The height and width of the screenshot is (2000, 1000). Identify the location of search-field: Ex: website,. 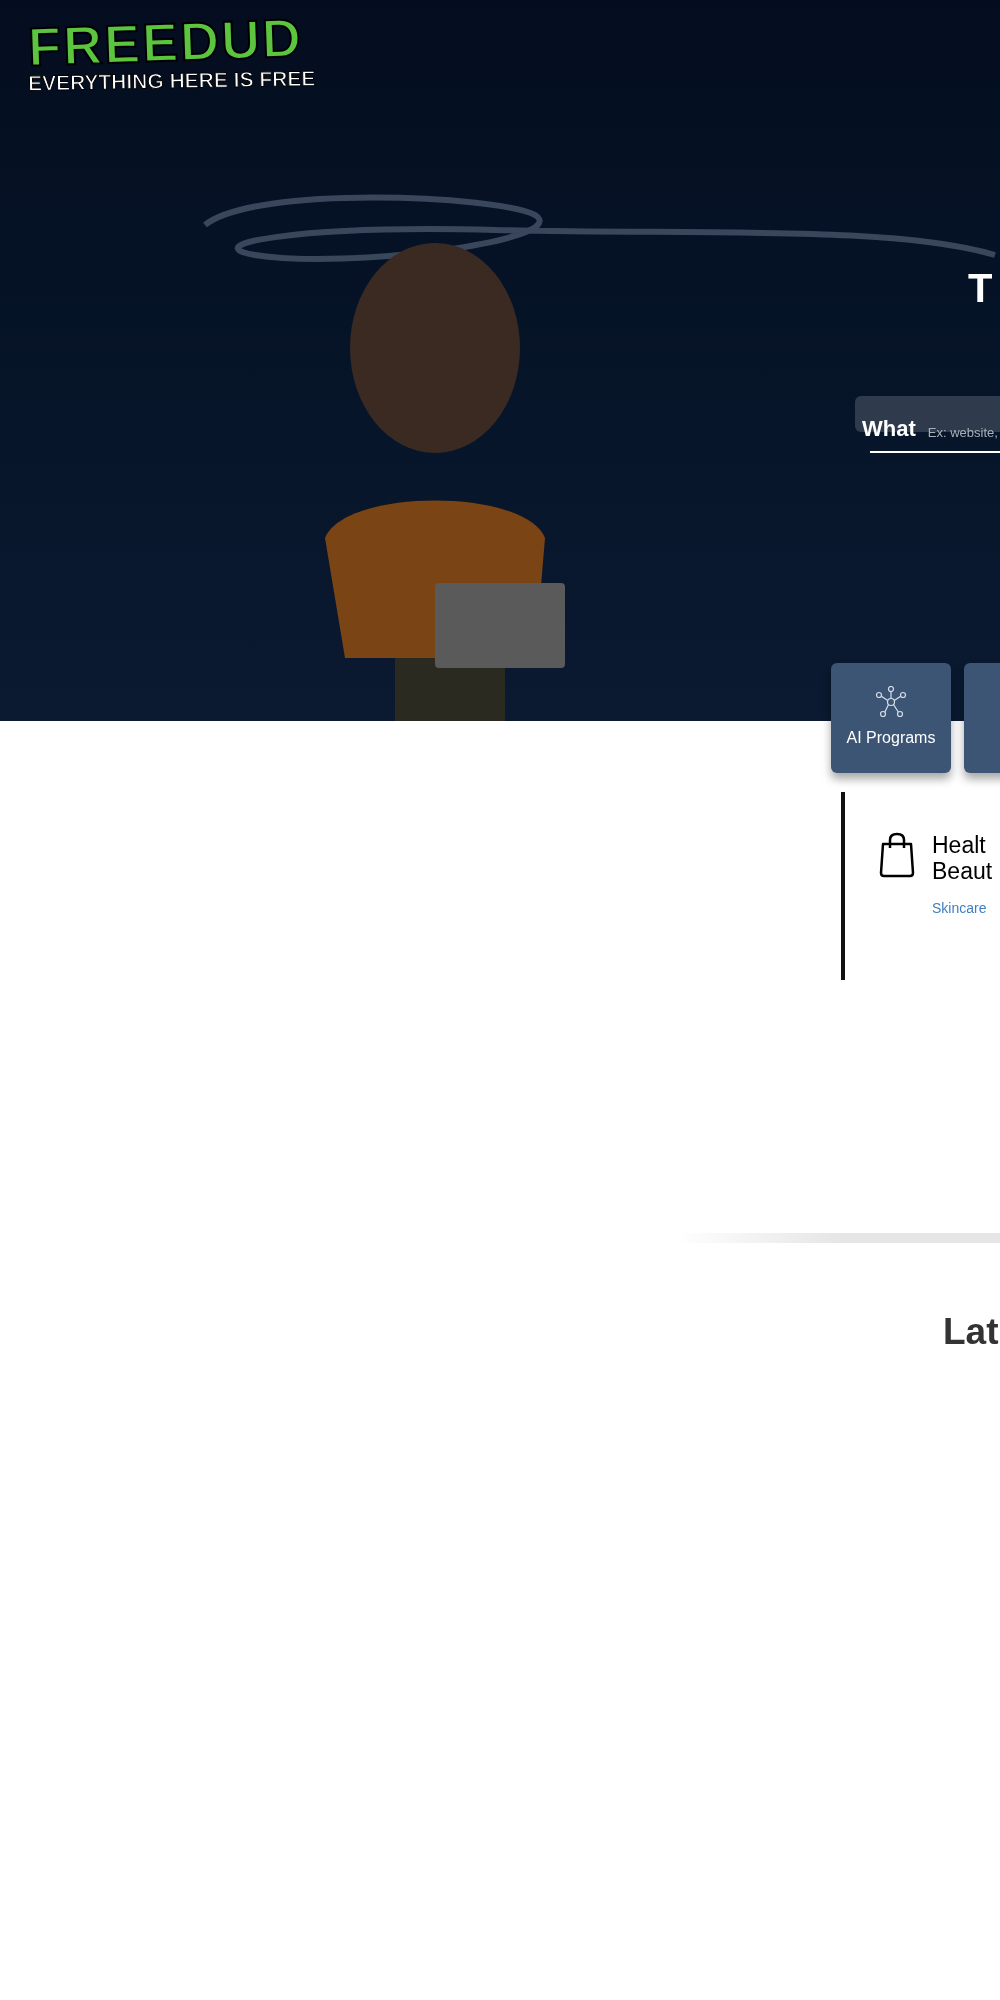
(963, 432).